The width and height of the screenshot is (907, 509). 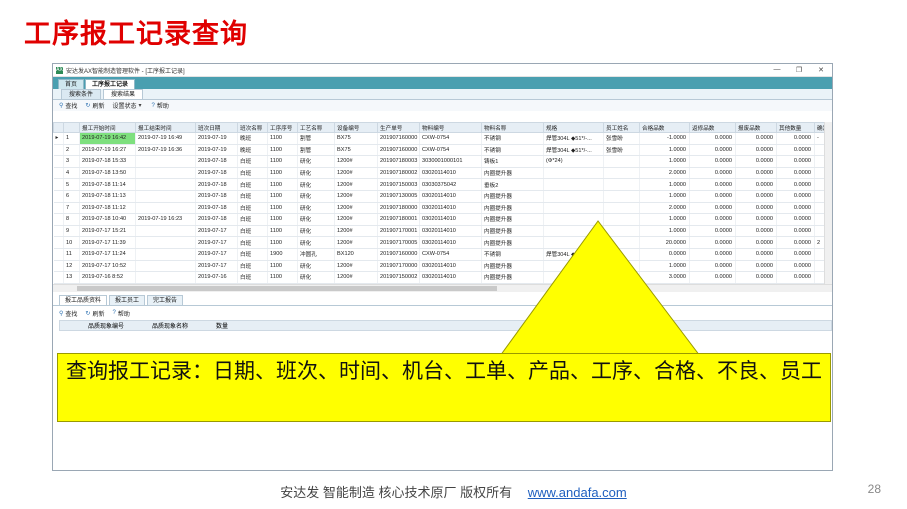 What do you see at coordinates (396, 492) in the screenshot?
I see `footer-text: 安达发 智能制造 核心技术原厂 版权所有` at bounding box center [396, 492].